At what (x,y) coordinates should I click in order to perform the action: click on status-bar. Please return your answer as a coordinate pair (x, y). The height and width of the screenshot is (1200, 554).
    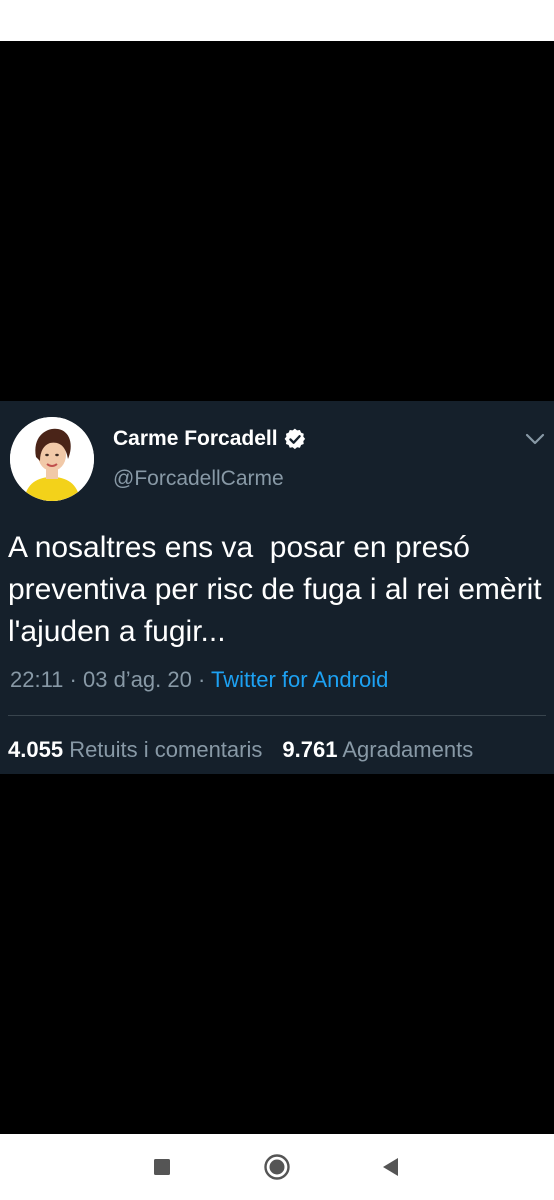
    Looking at the image, I should click on (277, 20).